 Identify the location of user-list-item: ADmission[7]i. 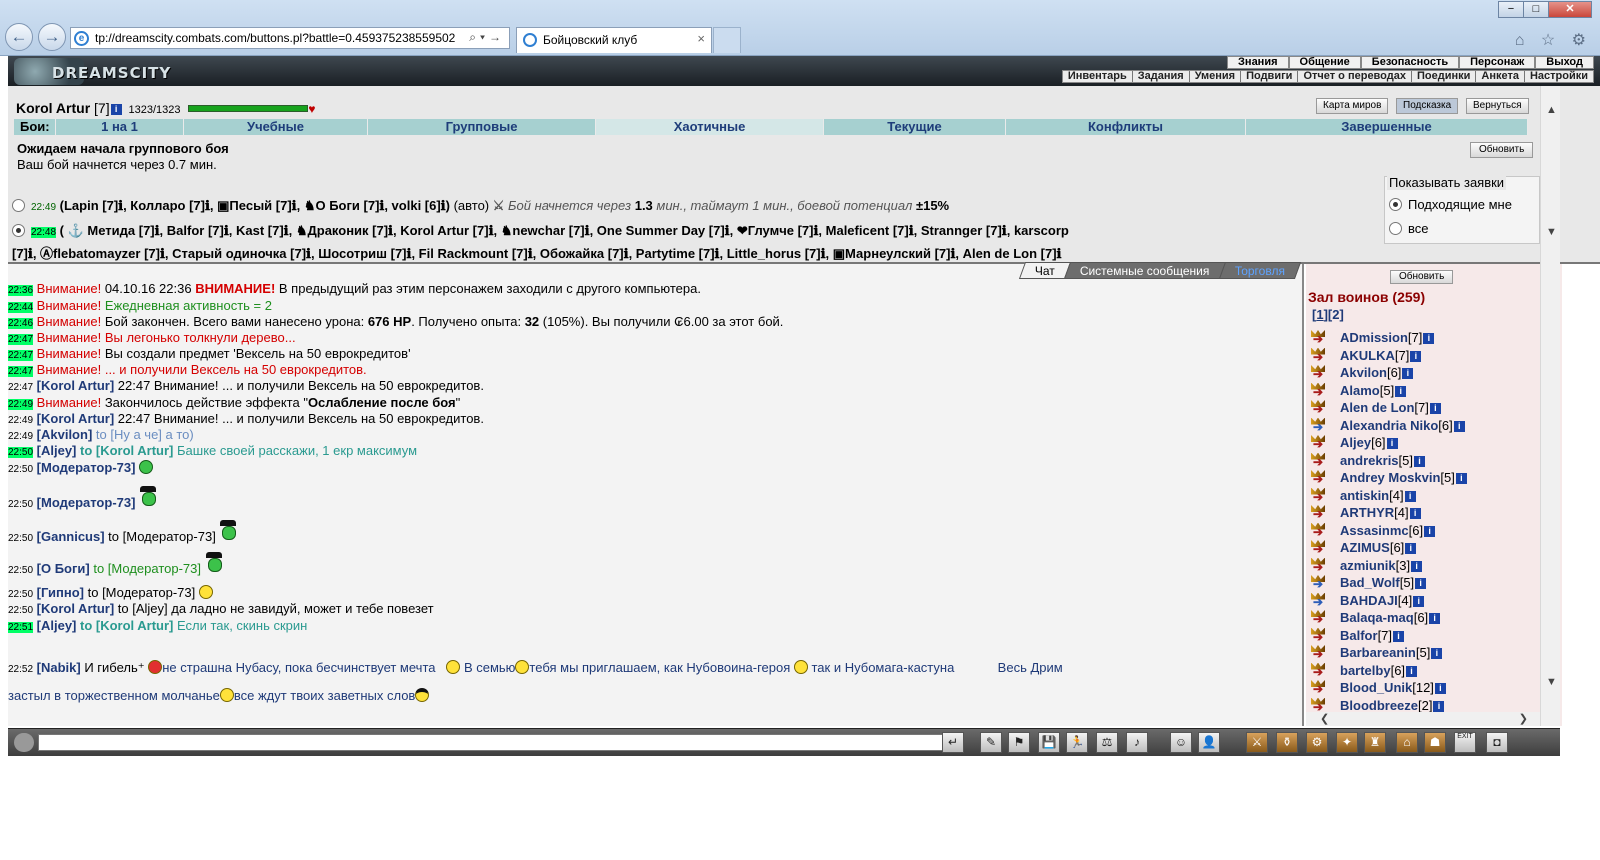
(1372, 338).